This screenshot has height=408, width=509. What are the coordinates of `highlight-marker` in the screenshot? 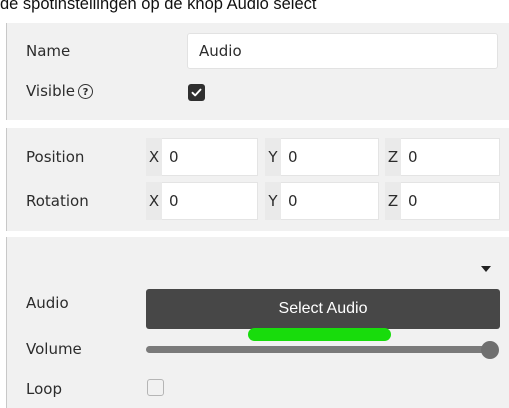 It's located at (319, 334).